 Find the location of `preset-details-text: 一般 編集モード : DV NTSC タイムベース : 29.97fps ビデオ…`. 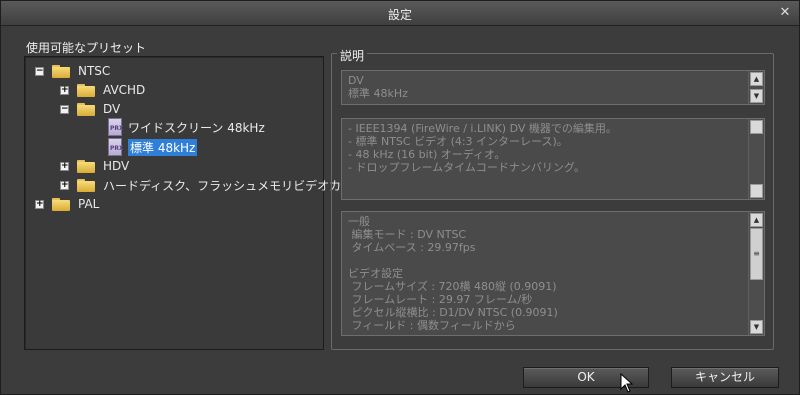

preset-details-text: 一般 編集モード : DV NTSC タイムベース : 29.97fps ビデオ… is located at coordinates (453, 273).